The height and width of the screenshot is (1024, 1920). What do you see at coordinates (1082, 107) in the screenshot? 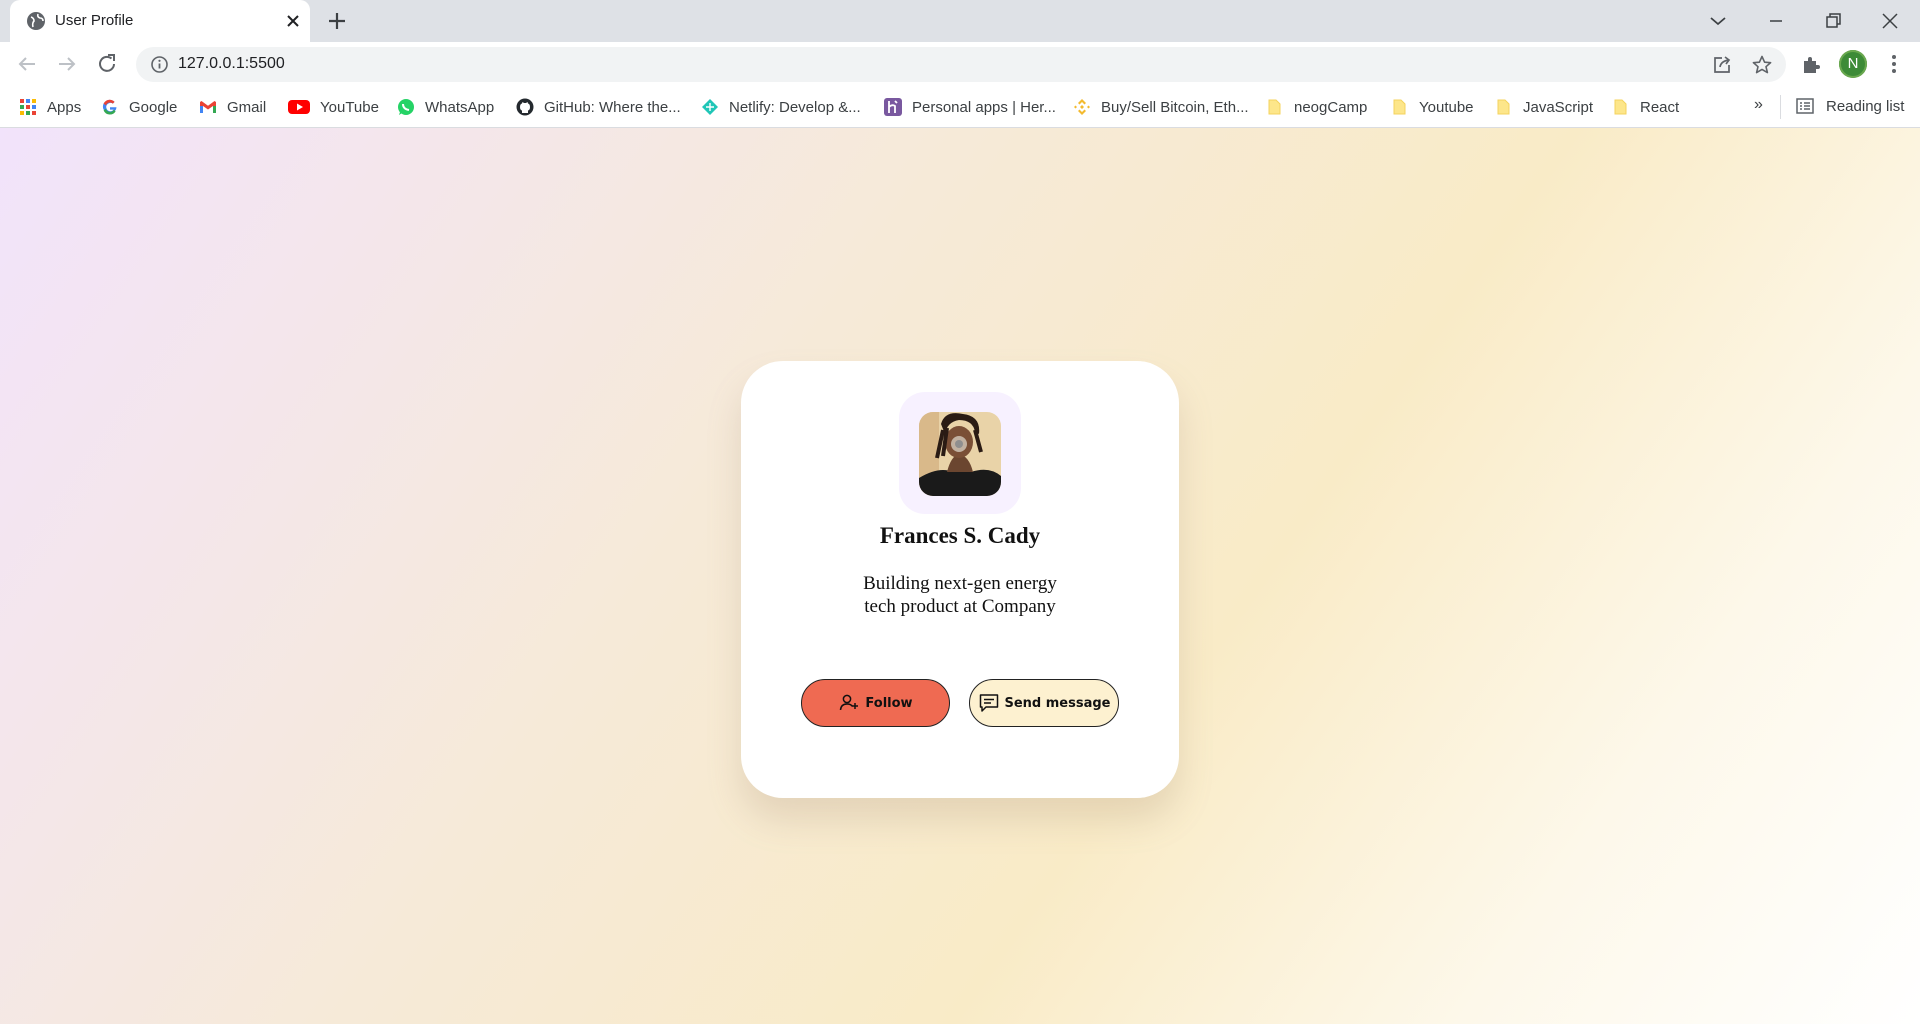
I see `binance-icon` at bounding box center [1082, 107].